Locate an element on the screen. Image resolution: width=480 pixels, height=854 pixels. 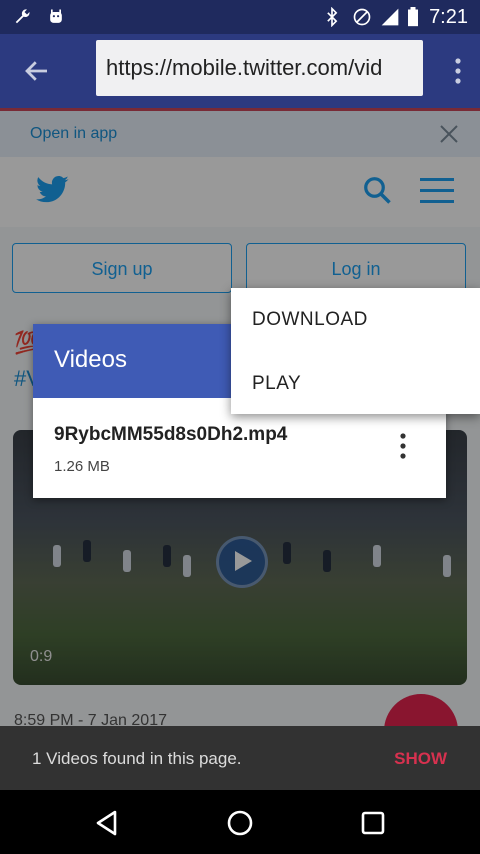
menu-item-play: PLAY is located at coordinates (276, 384).